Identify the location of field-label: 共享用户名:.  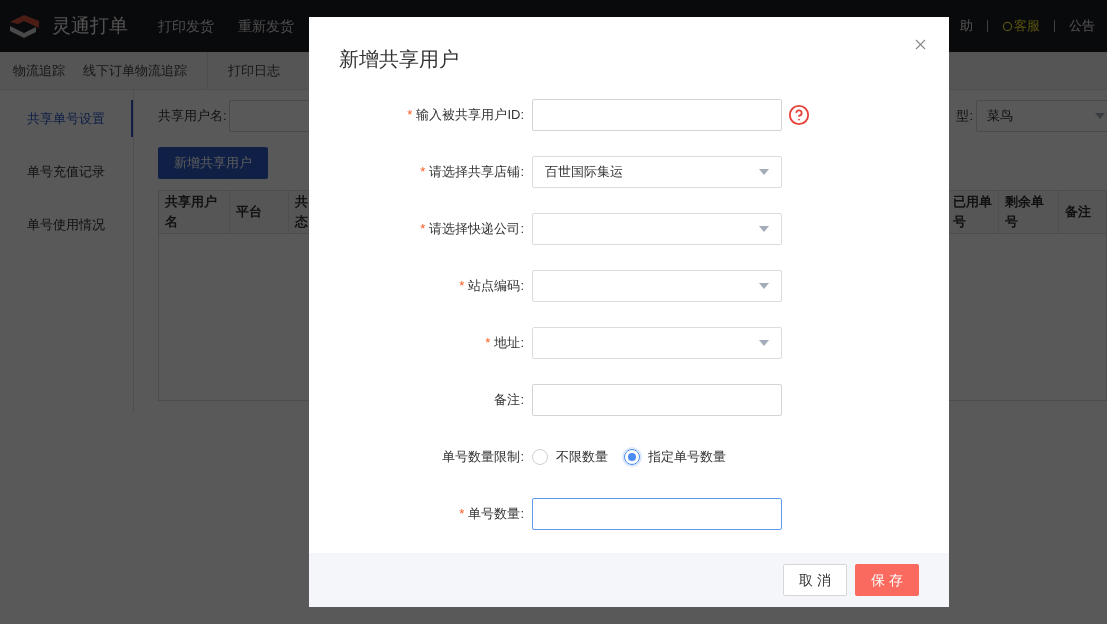
(192, 116).